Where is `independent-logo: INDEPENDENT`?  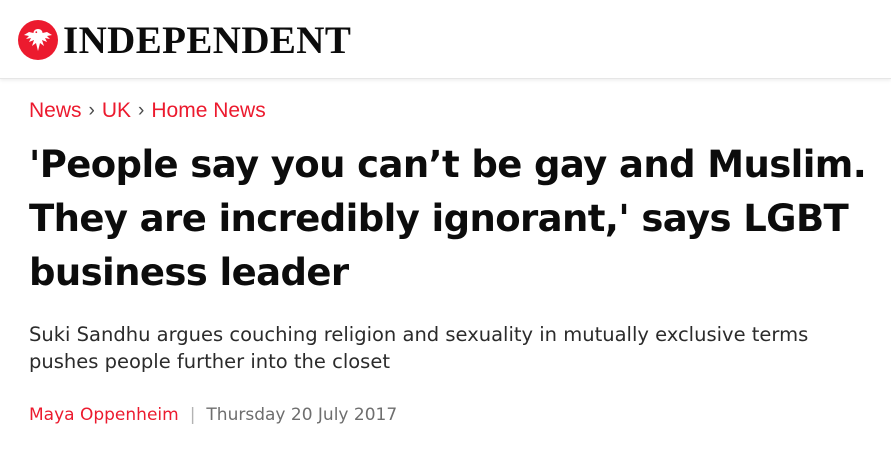
independent-logo: INDEPENDENT is located at coordinates (184, 40).